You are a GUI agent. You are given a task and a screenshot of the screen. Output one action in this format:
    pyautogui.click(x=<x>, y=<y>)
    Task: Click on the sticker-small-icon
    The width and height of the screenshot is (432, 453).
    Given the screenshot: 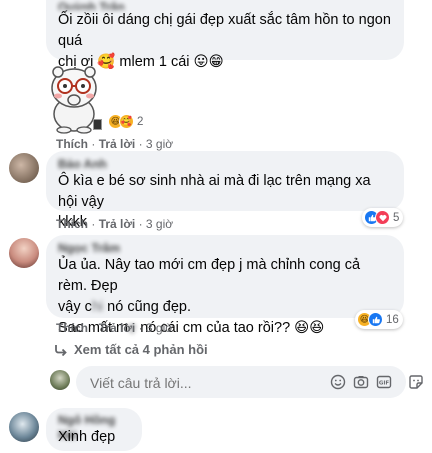 What is the action you would take?
    pyautogui.click(x=97, y=124)
    